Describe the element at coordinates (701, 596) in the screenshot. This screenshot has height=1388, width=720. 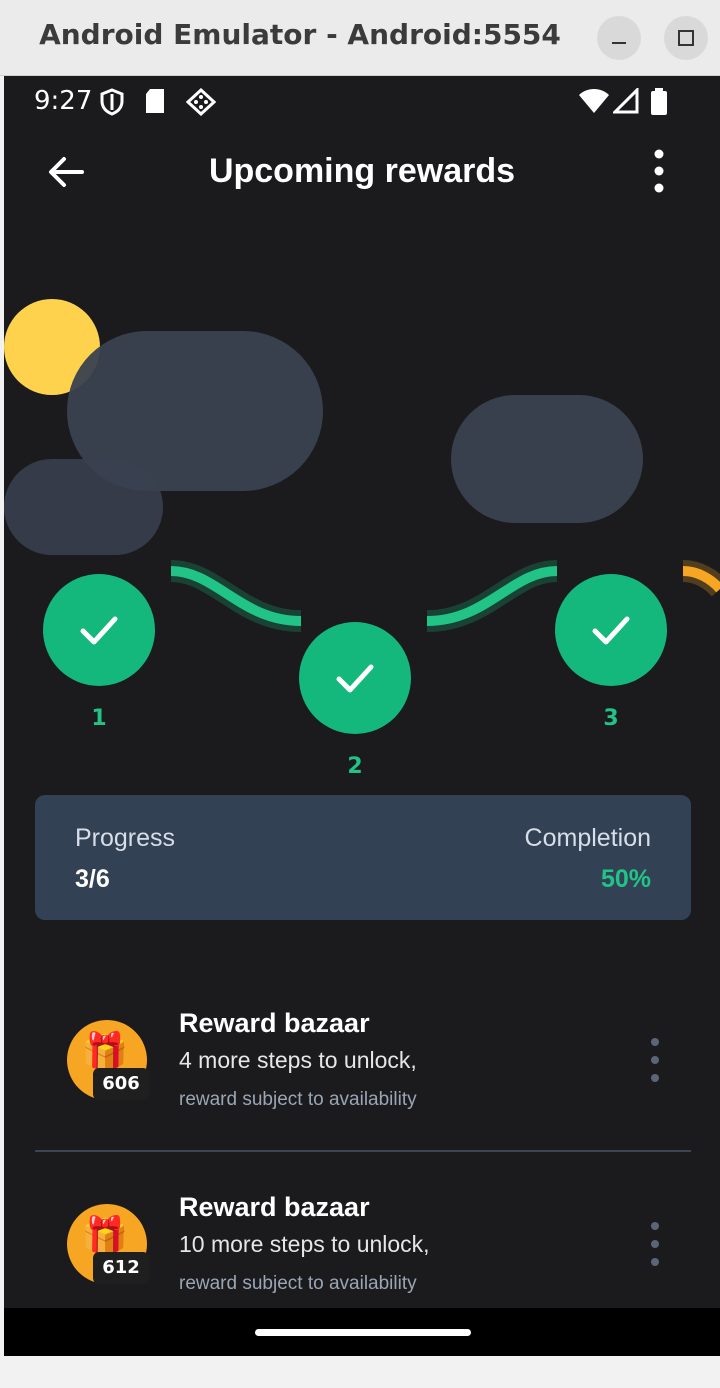
I see `path-connector-next` at that location.